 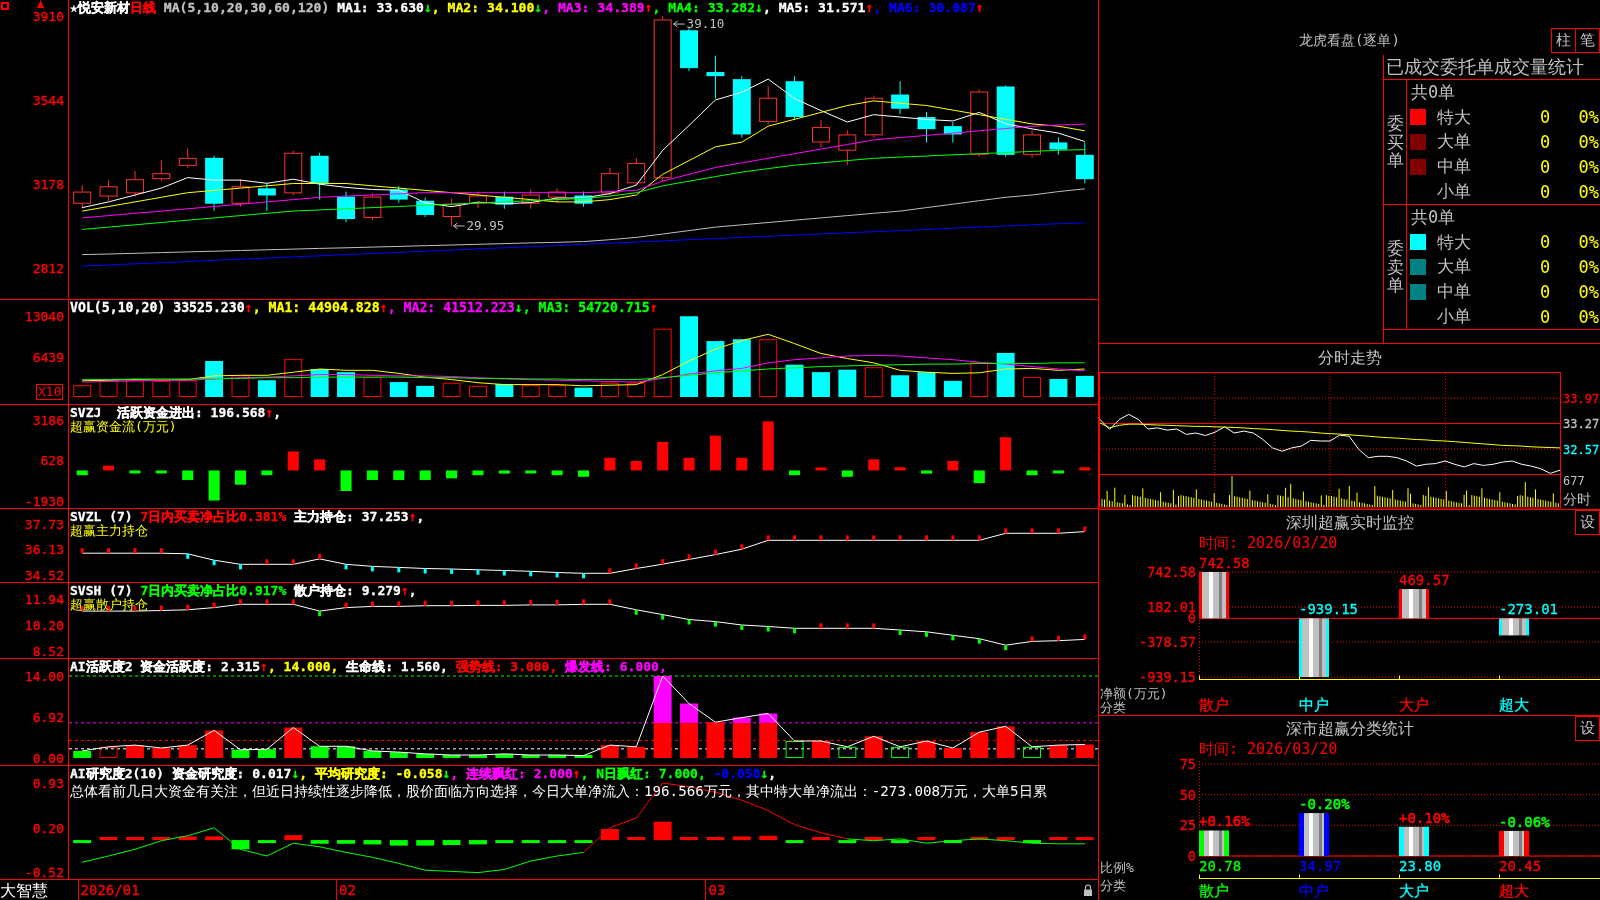 What do you see at coordinates (1224, 563) in the screenshot?
I see `value-label: 742.58` at bounding box center [1224, 563].